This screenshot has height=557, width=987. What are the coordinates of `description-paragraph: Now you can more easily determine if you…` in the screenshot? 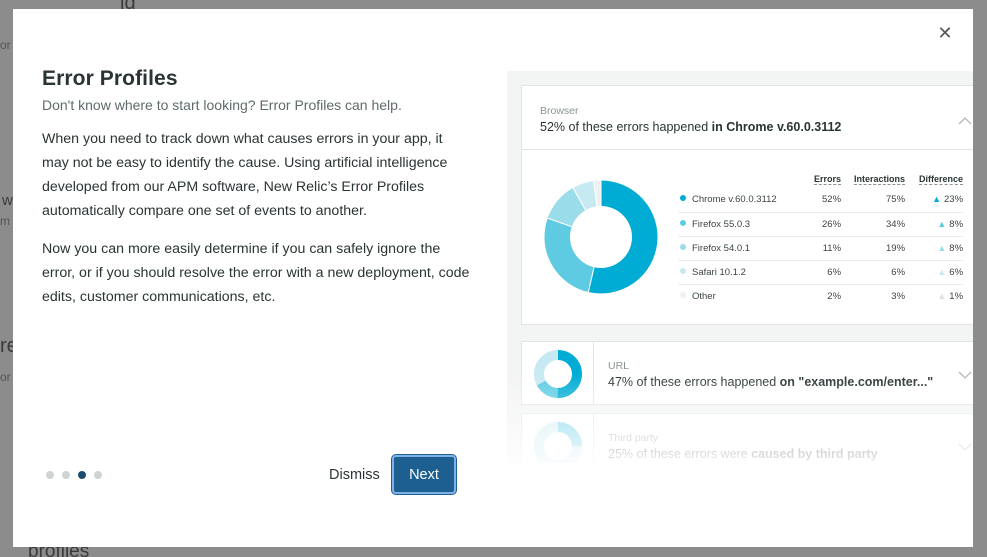 It's located at (256, 273).